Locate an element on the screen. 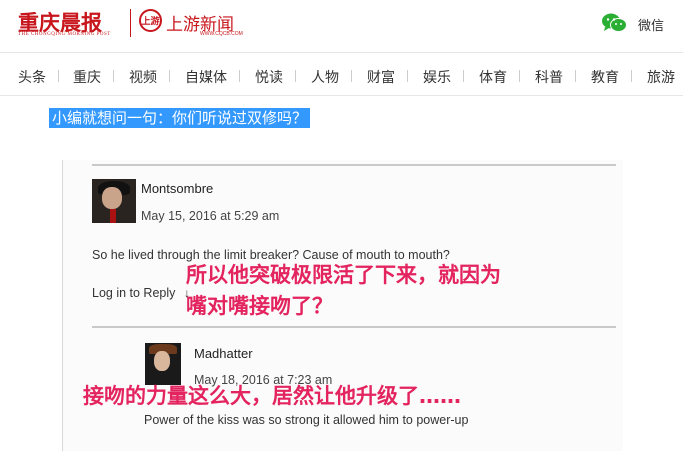  wechat-icon is located at coordinates (614, 23).